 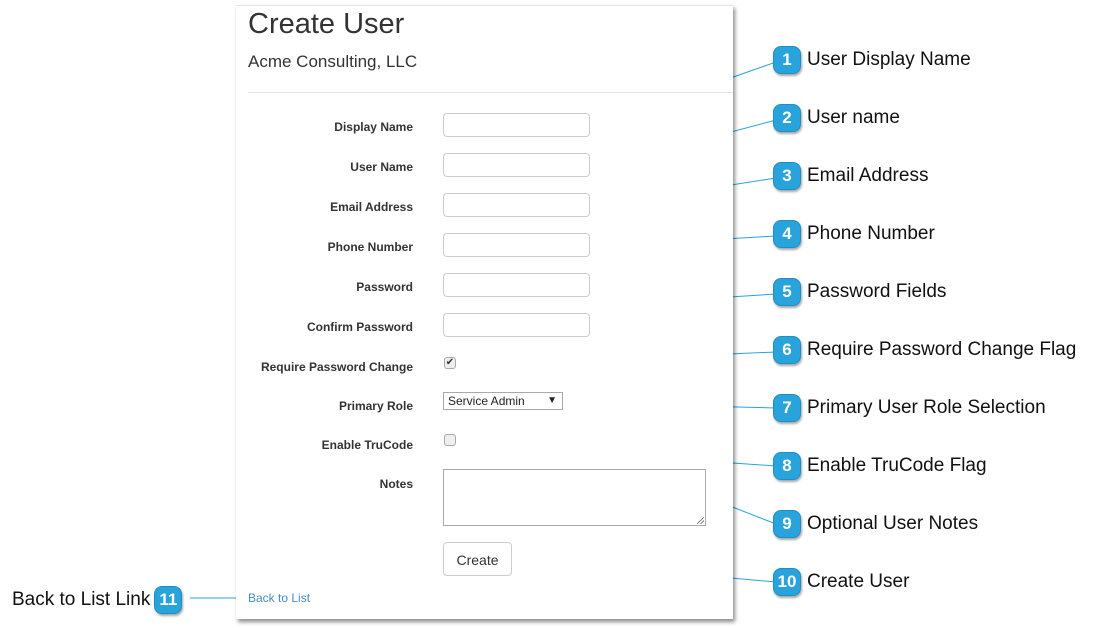 I want to click on annotation-10: 10 Create User, so click(x=841, y=582).